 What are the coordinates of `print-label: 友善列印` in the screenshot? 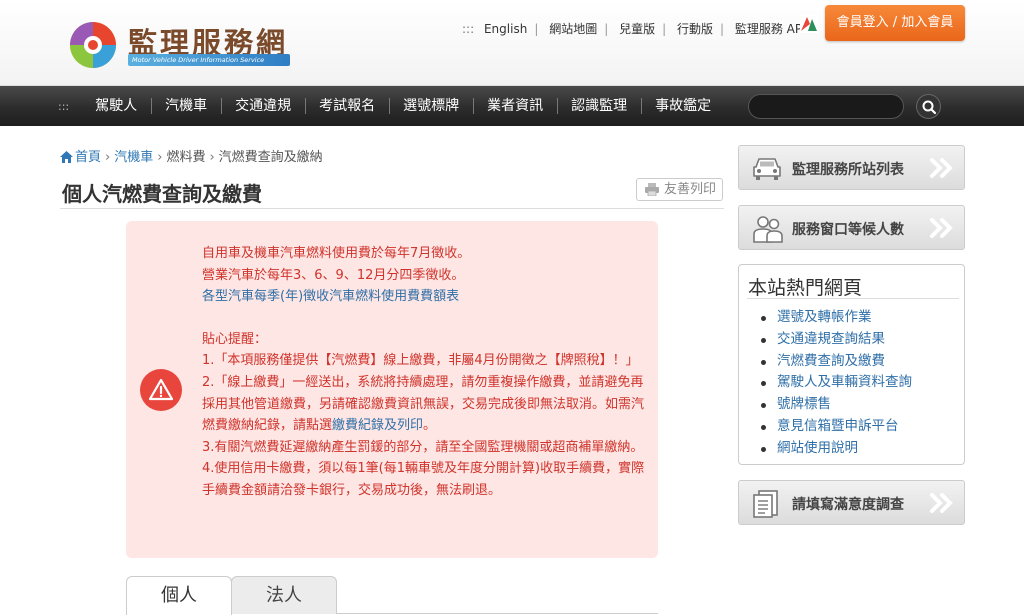 It's located at (689, 189).